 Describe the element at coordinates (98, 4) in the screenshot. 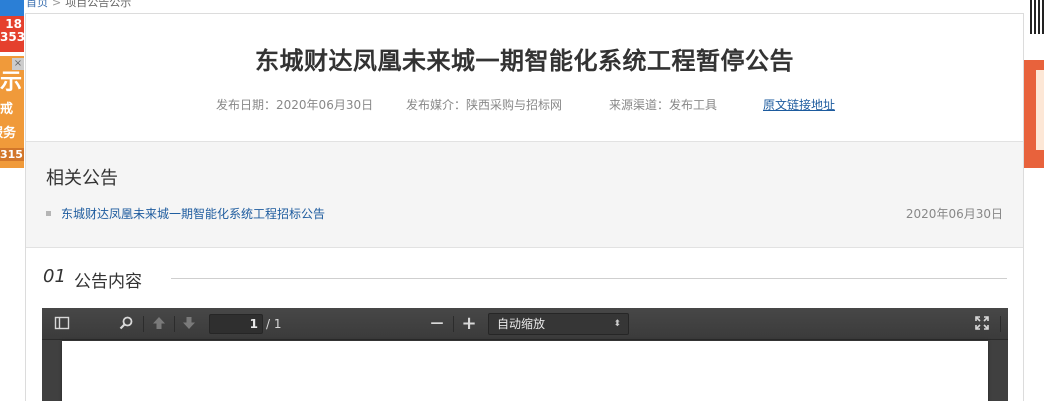

I see `breadcrumb-current: 项目公告公示` at that location.